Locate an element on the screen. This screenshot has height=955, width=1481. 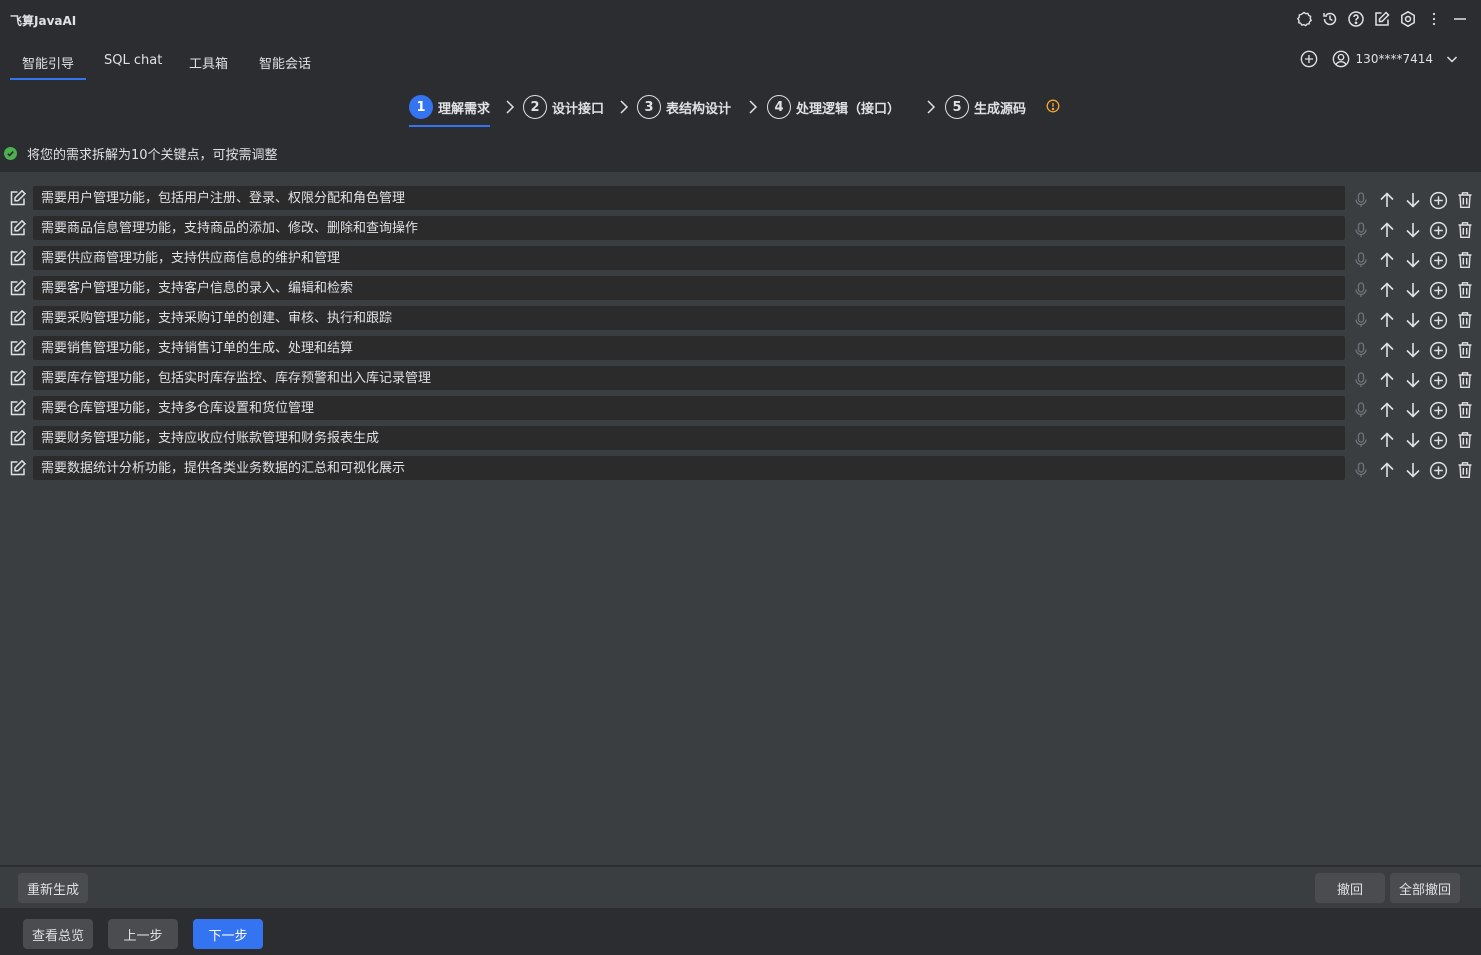
tab-smart-chat: 智能会话 is located at coordinates (285, 62).